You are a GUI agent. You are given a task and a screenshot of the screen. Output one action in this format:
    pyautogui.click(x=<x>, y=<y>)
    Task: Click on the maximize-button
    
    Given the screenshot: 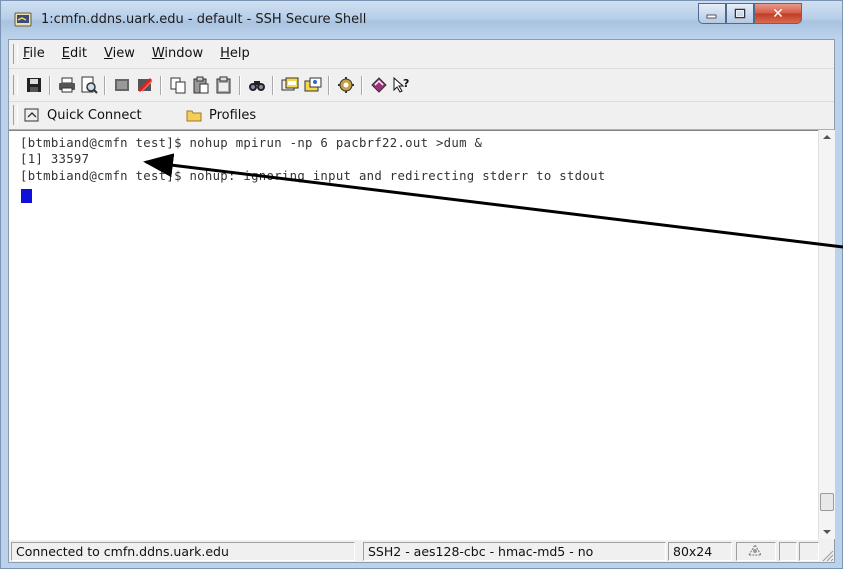 What is the action you would take?
    pyautogui.click(x=740, y=13)
    